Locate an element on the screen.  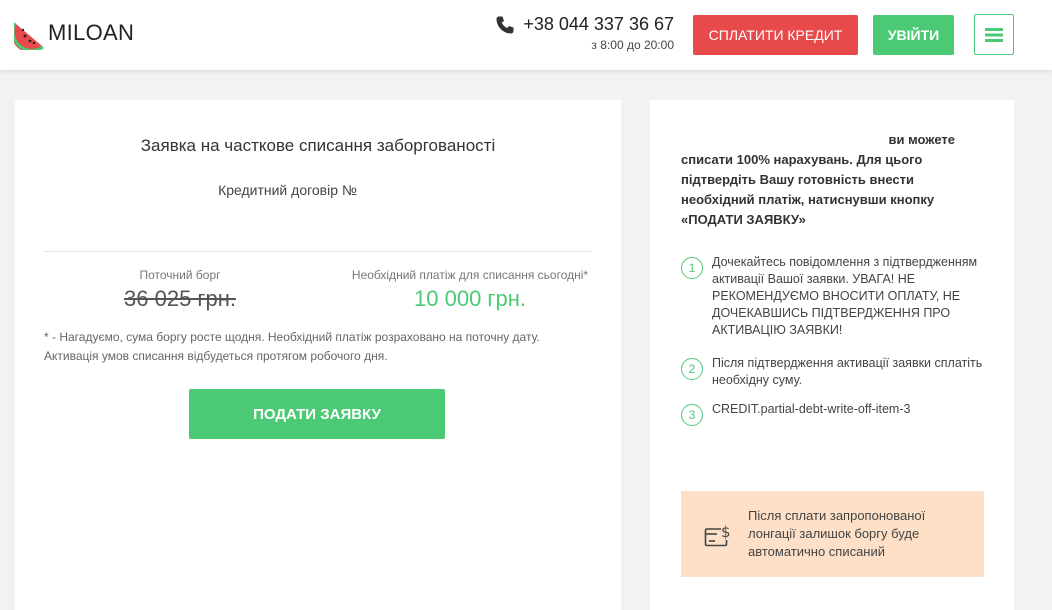
logo-link: MILOAN is located at coordinates (74, 33).